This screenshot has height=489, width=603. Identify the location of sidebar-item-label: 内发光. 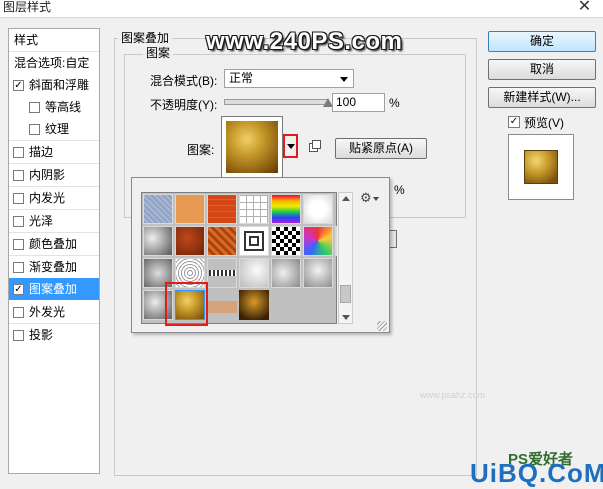
(47, 198).